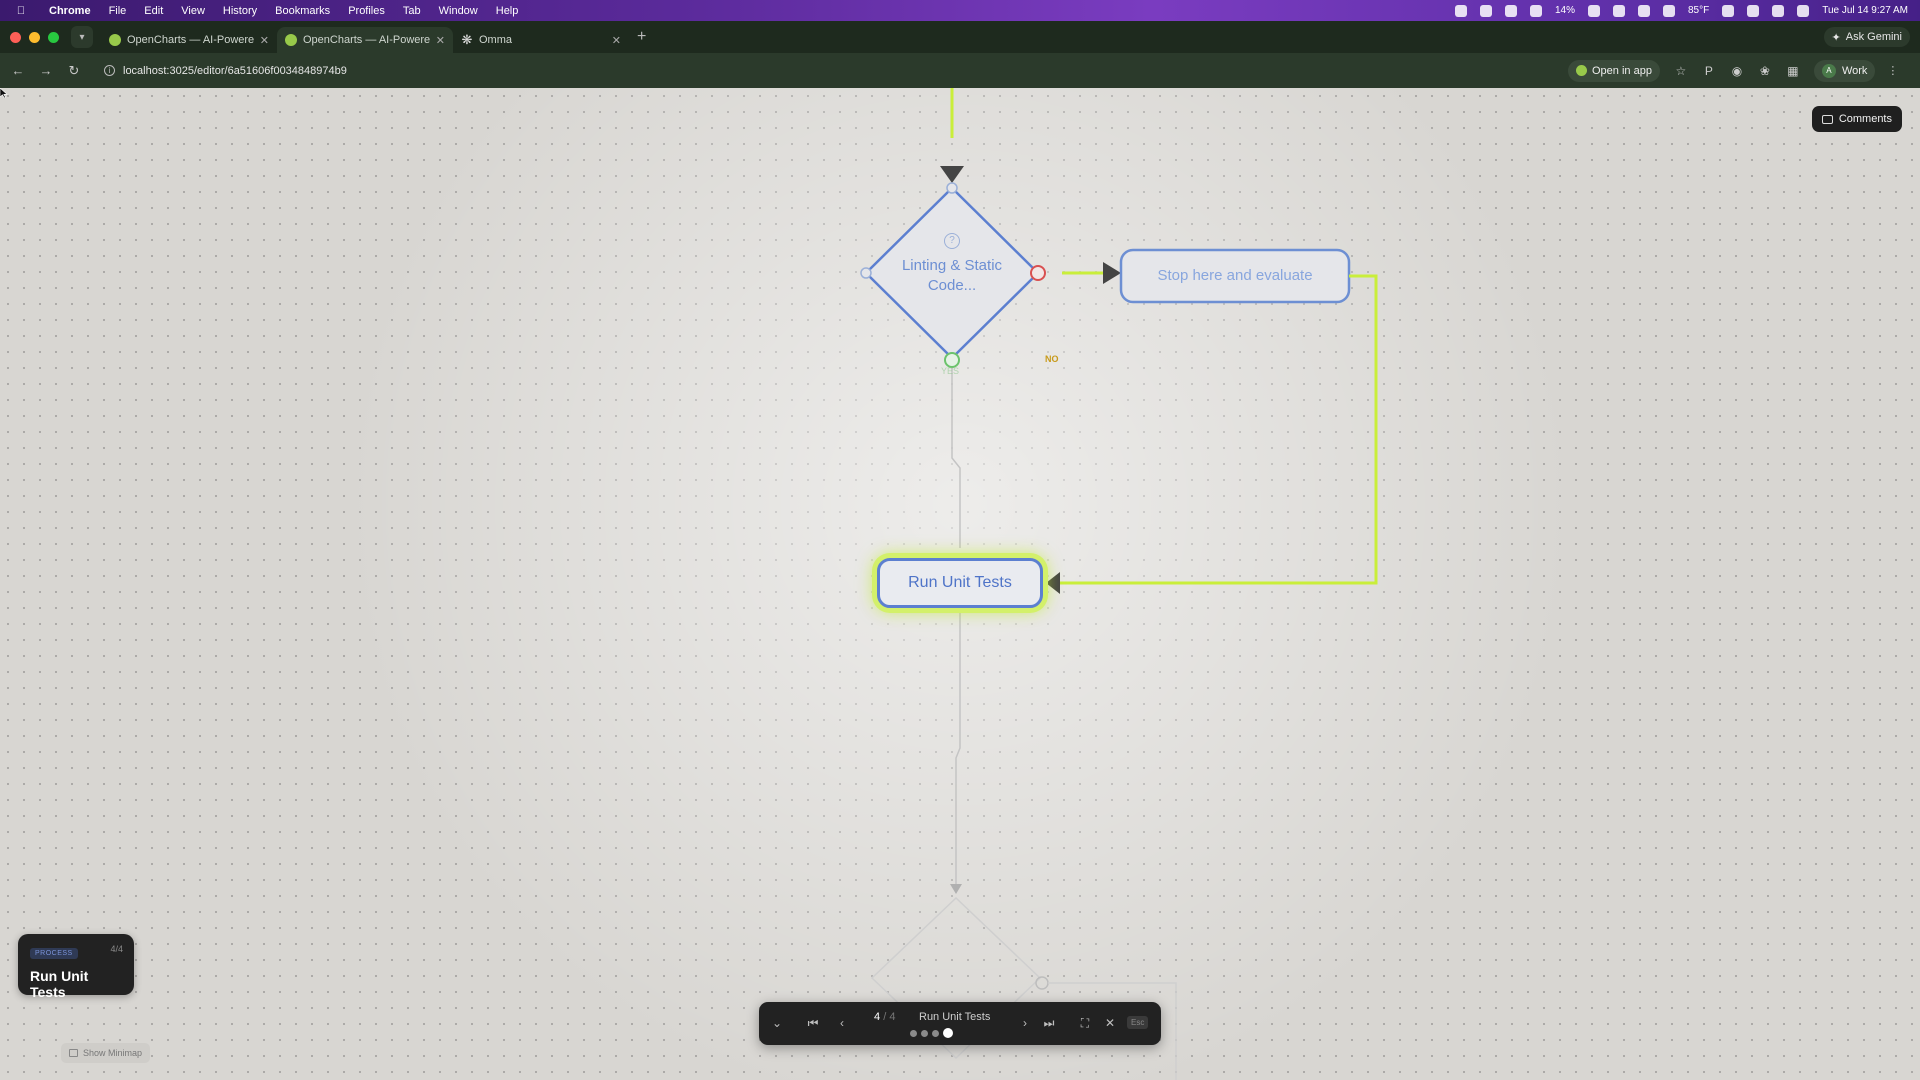 This screenshot has height=1080, width=1920. I want to click on record-icon, so click(1643, 10).